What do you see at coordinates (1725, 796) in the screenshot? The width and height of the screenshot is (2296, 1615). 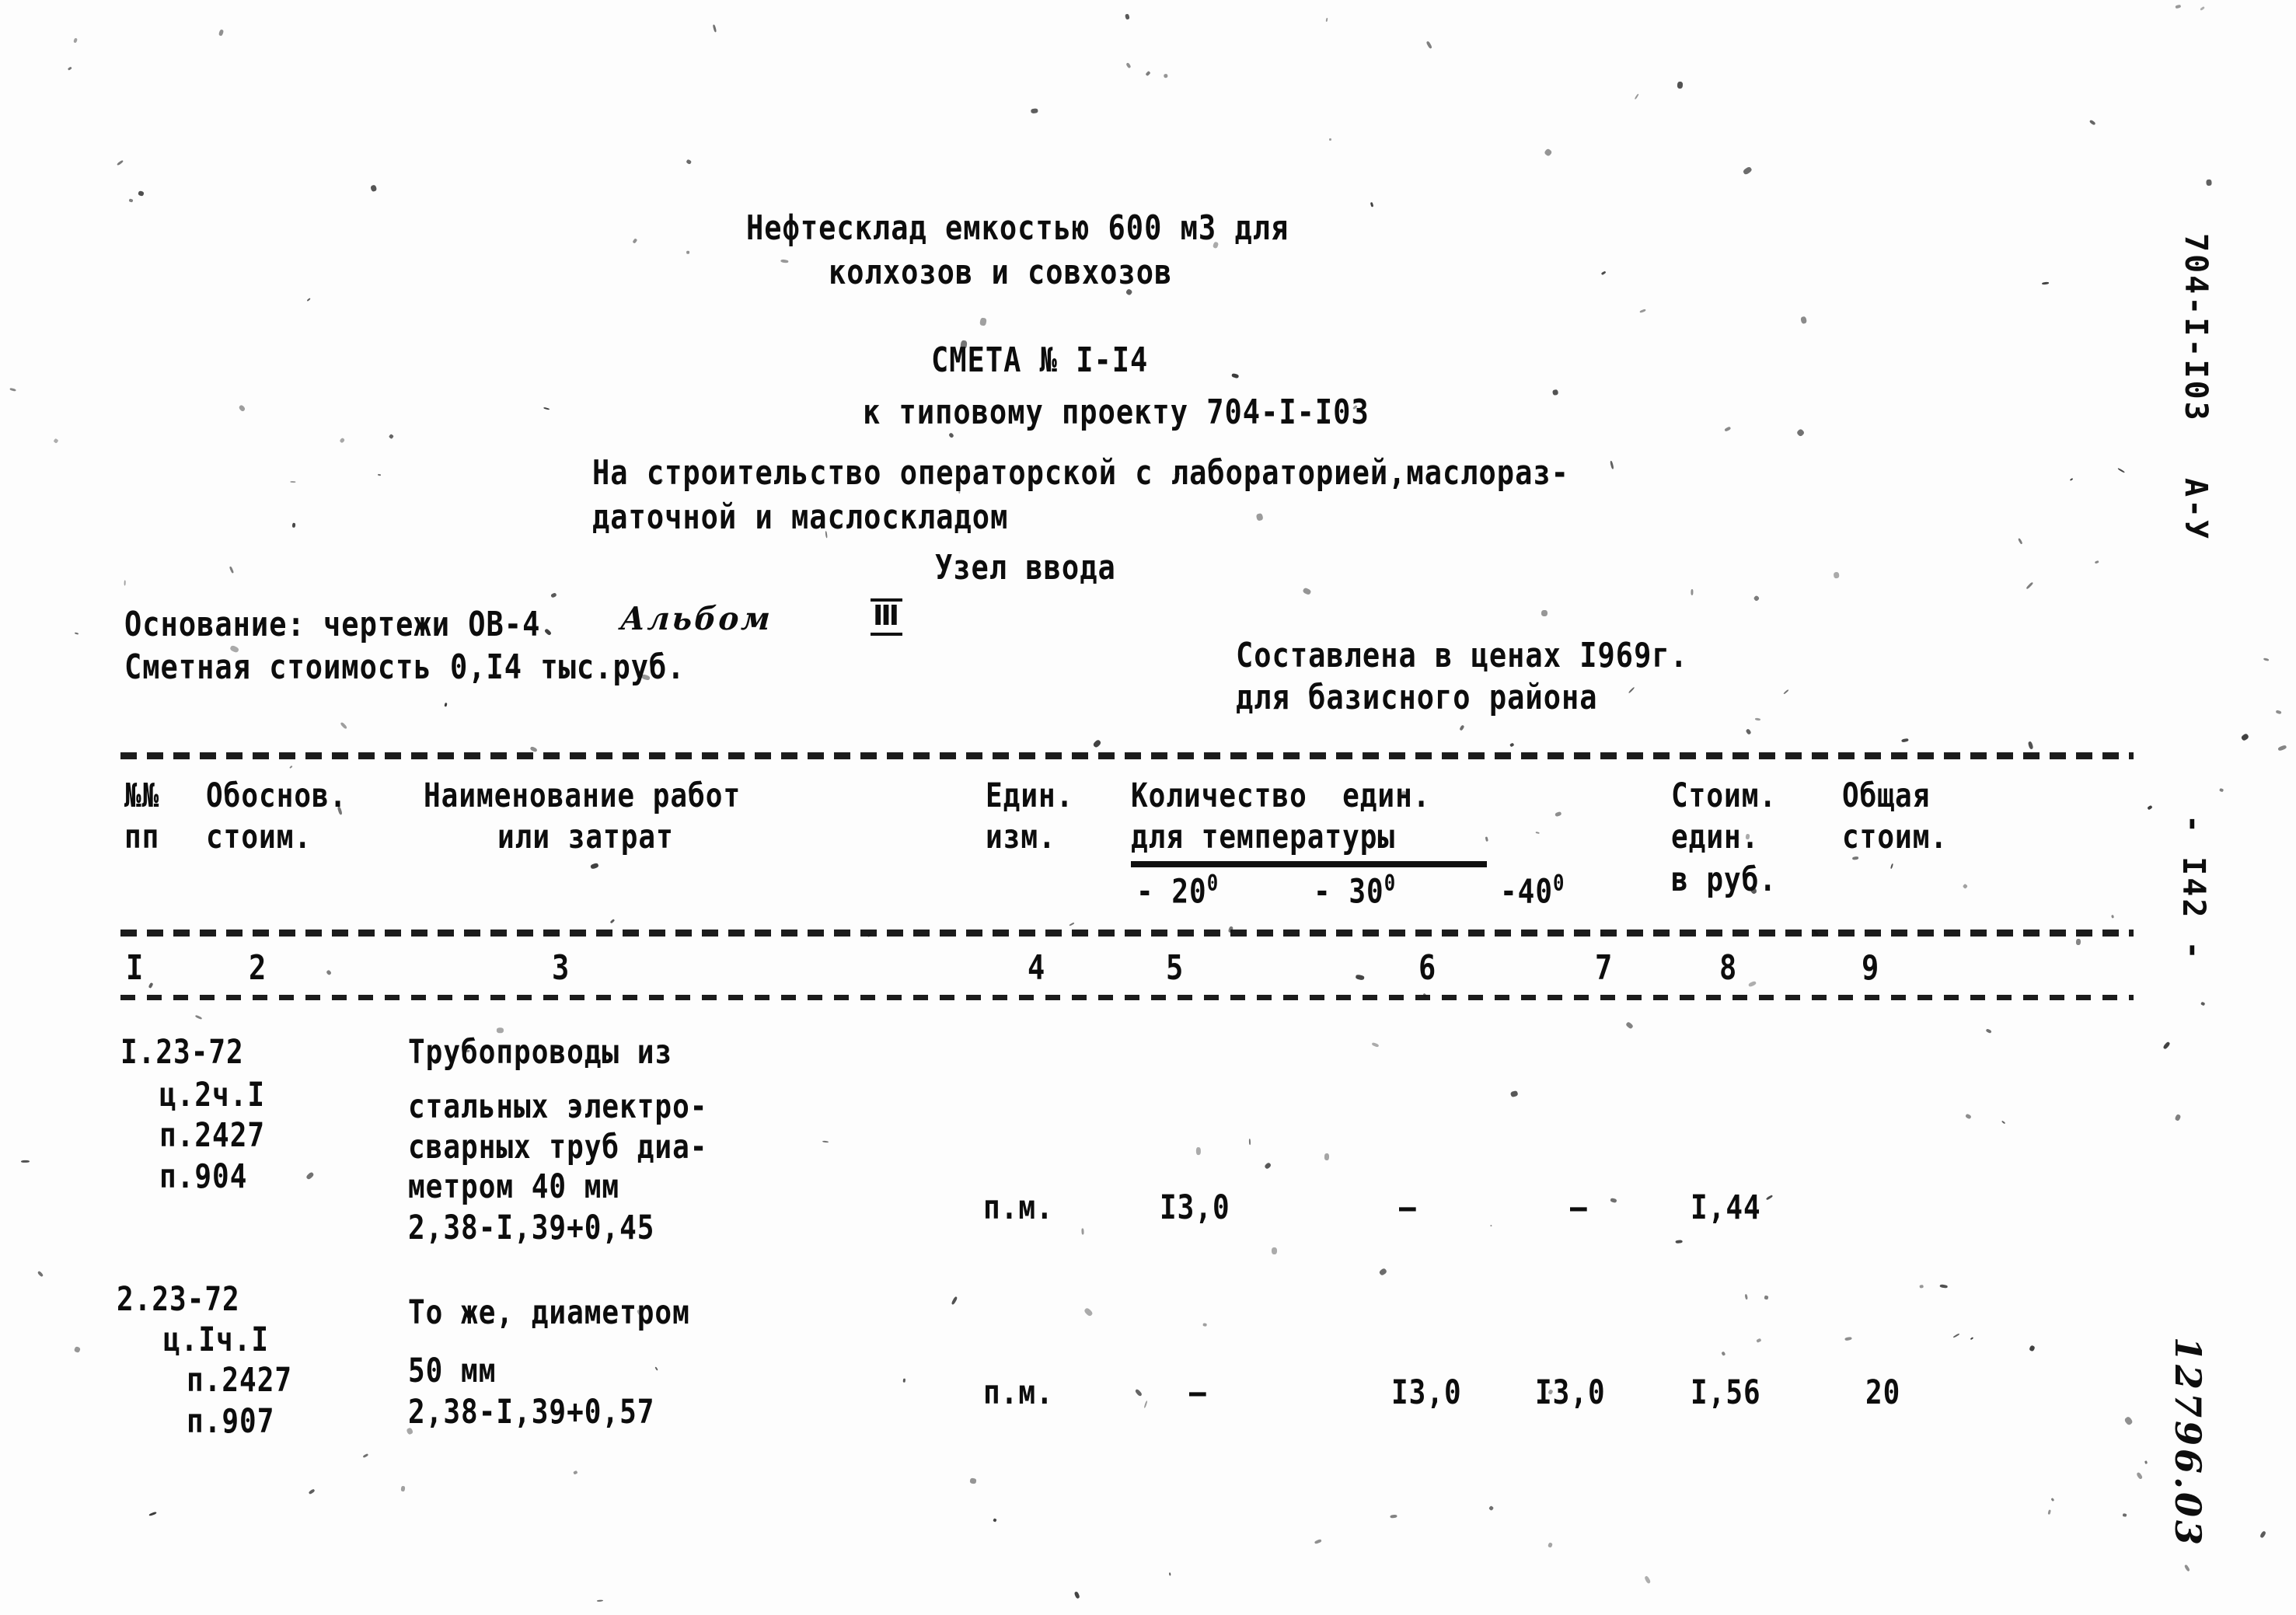 I see `header-unitcost-line1: Стоим.` at bounding box center [1725, 796].